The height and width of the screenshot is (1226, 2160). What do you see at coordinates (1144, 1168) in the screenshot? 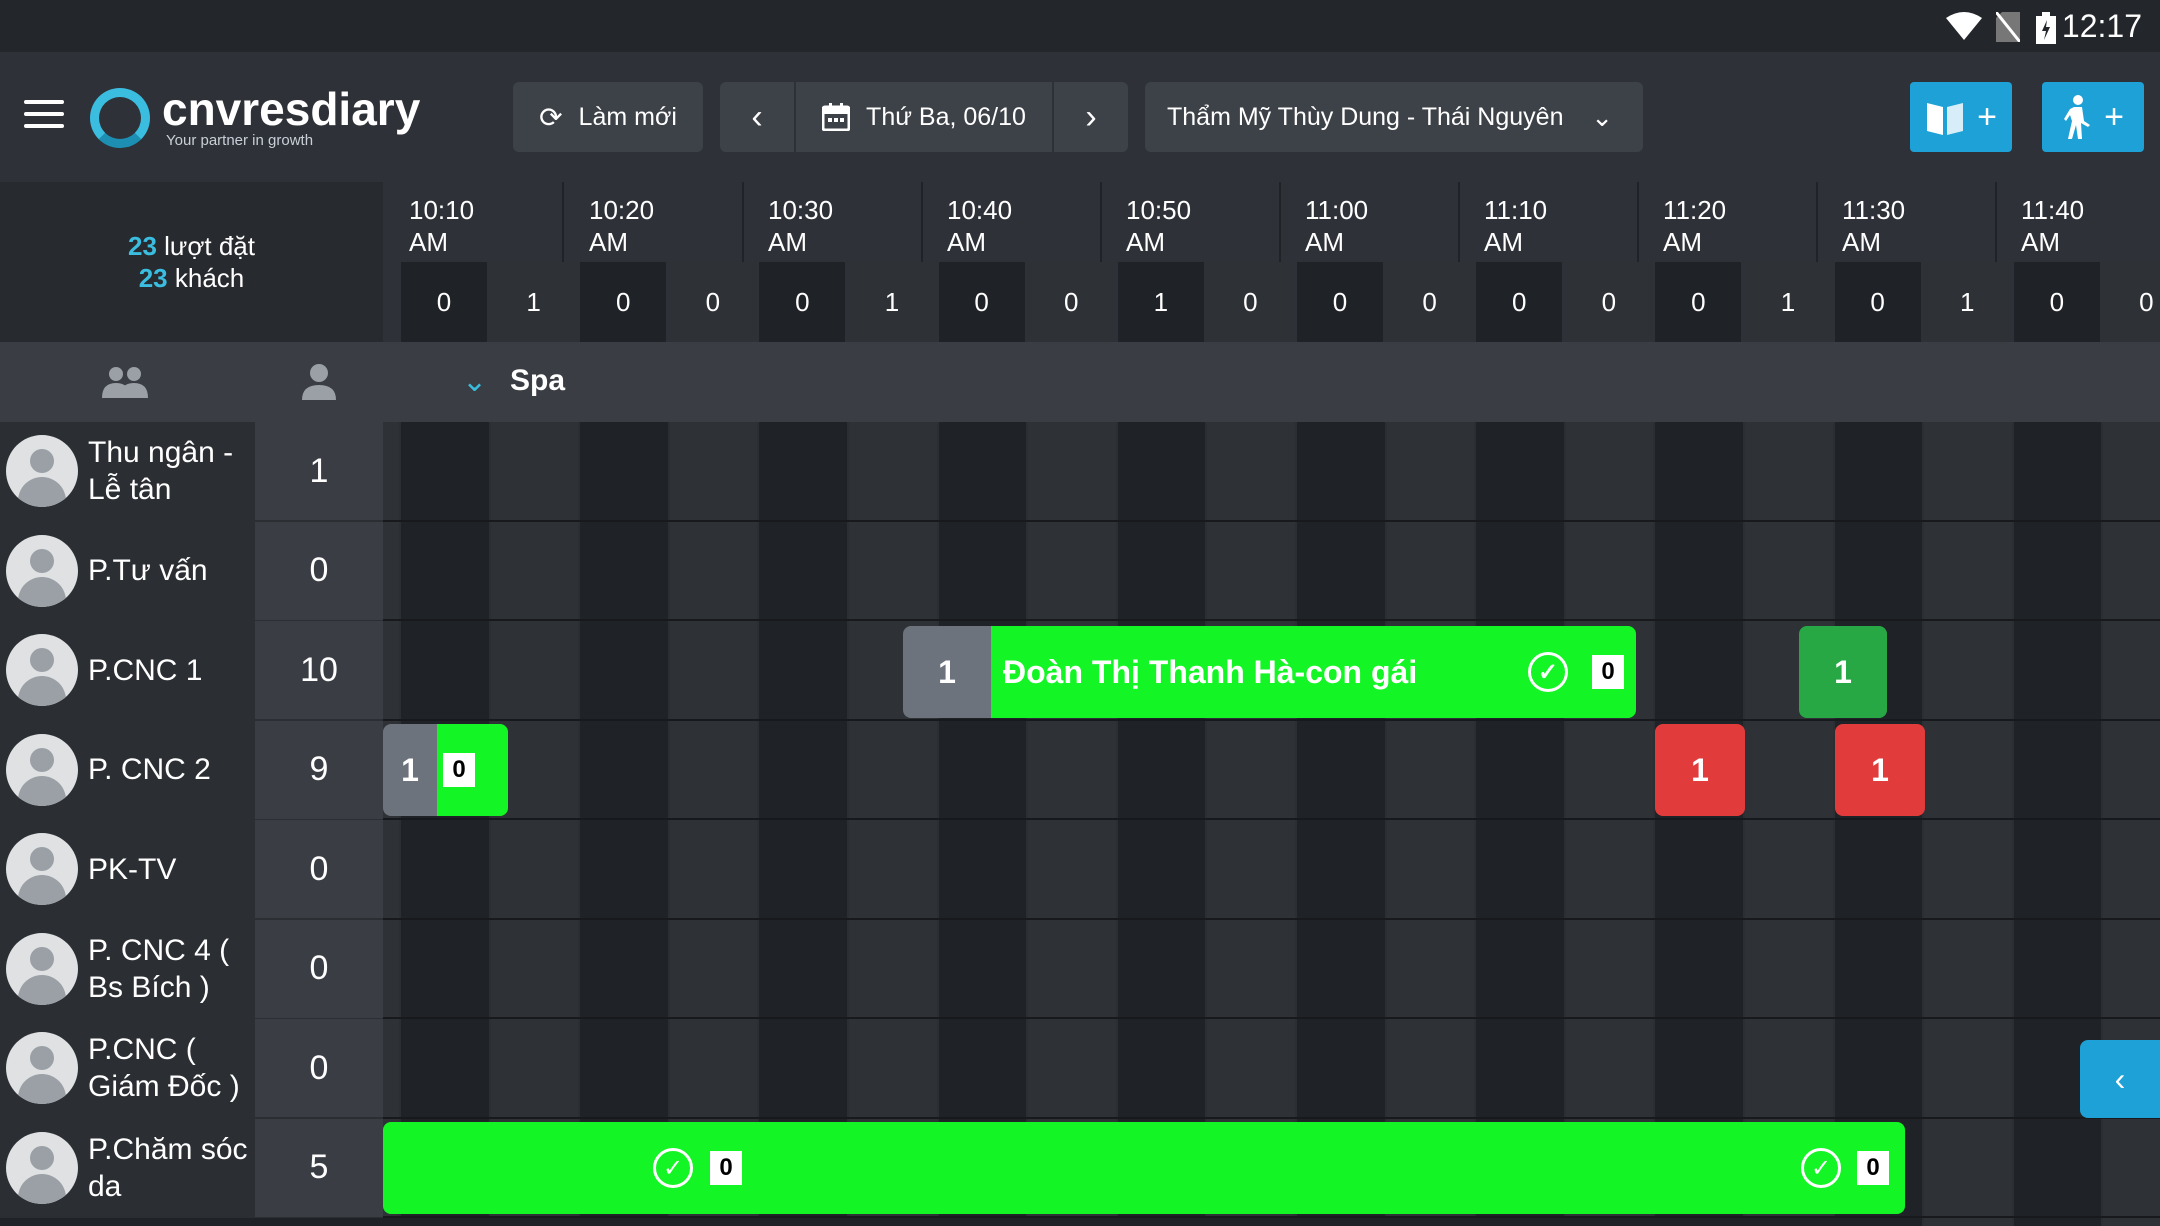
I see `booking-cham-soc-da: ✓ 0 ✓ 0` at bounding box center [1144, 1168].